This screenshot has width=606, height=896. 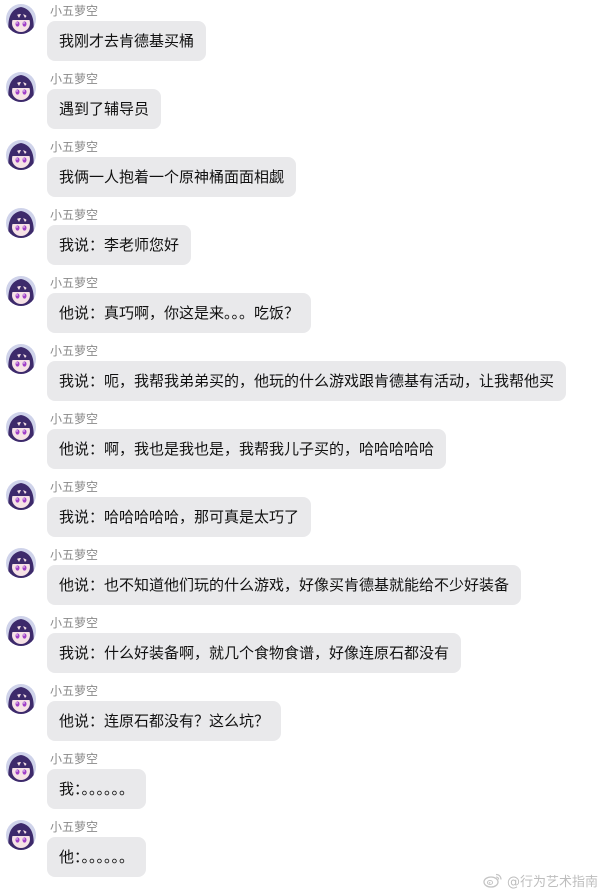 What do you see at coordinates (164, 721) in the screenshot?
I see `message-bubble: 他说：连原石都没有？这么坑？` at bounding box center [164, 721].